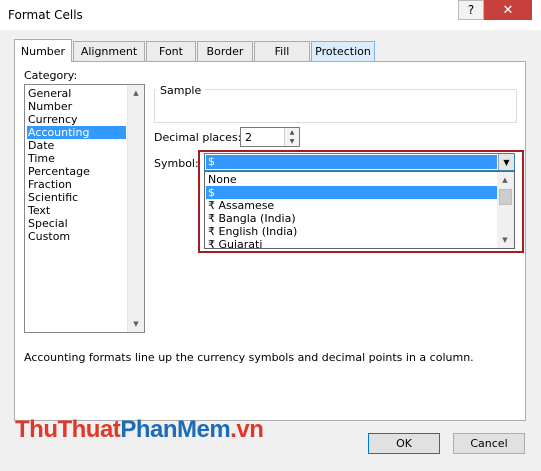 The image size is (541, 471). I want to click on symbol-combobox: $ ▼, so click(359, 162).